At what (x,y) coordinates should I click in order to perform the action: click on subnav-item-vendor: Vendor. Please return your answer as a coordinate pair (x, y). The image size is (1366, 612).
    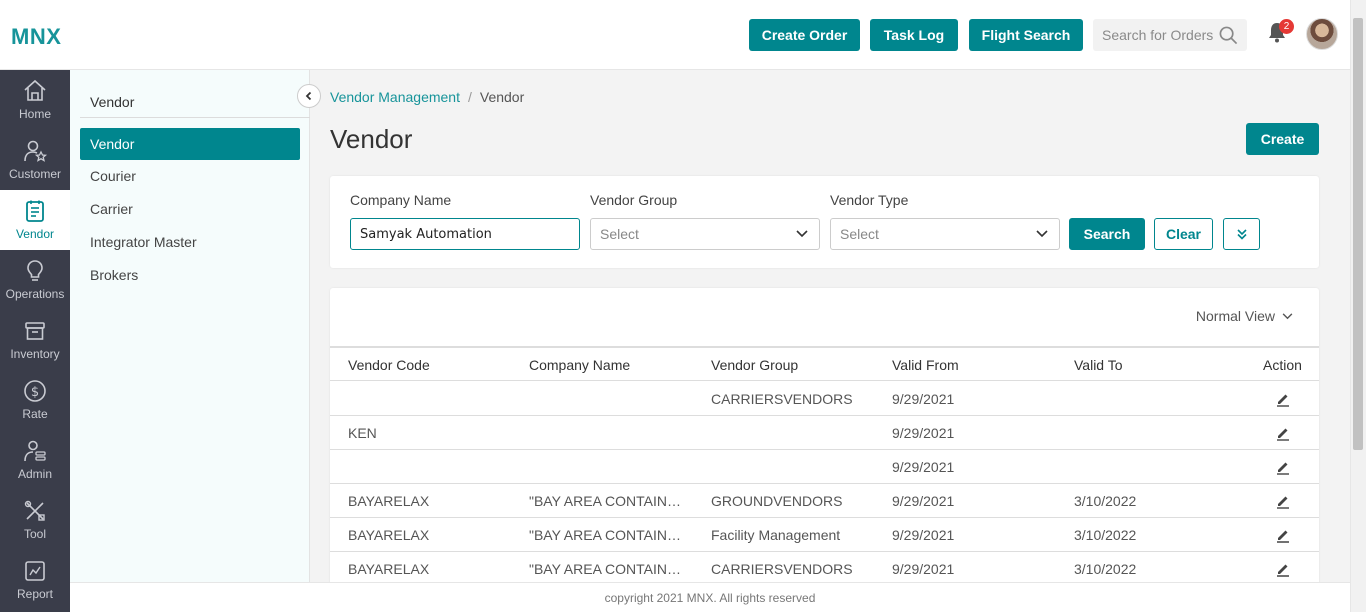
    Looking at the image, I should click on (190, 144).